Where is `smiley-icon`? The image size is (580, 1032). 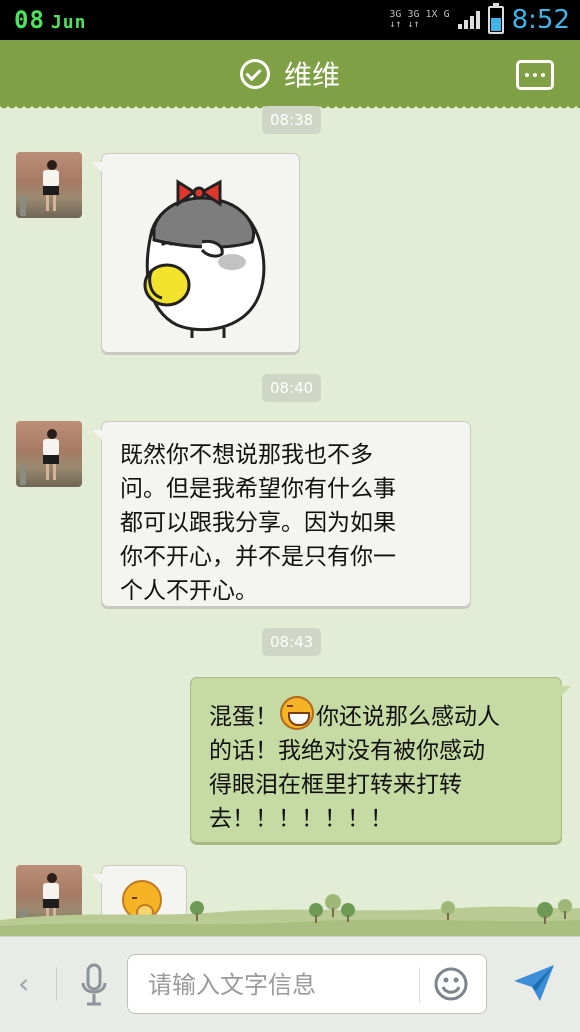 smiley-icon is located at coordinates (451, 984).